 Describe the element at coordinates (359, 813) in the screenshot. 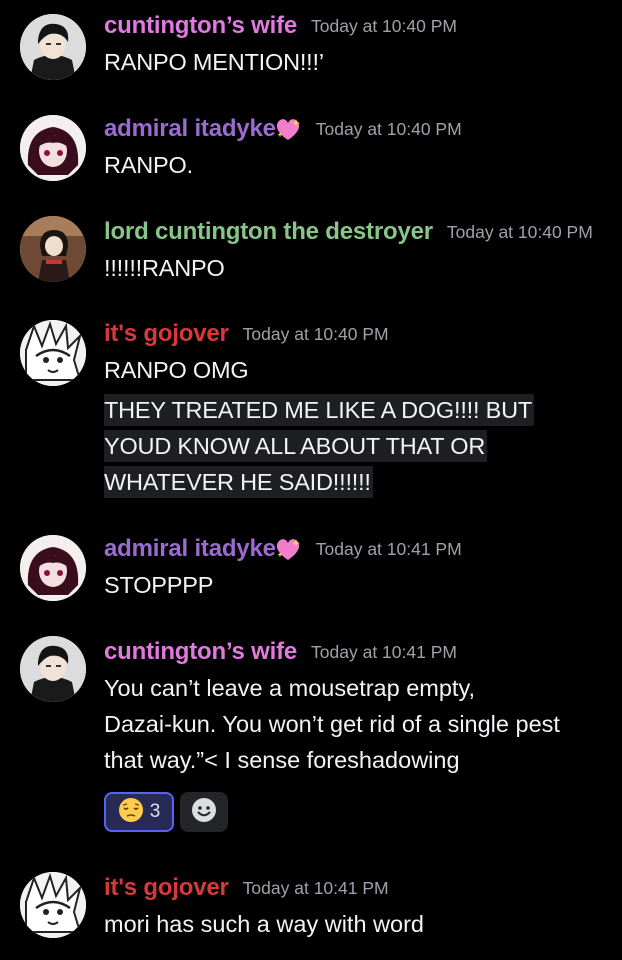

I see `reactions-bar: 3` at that location.